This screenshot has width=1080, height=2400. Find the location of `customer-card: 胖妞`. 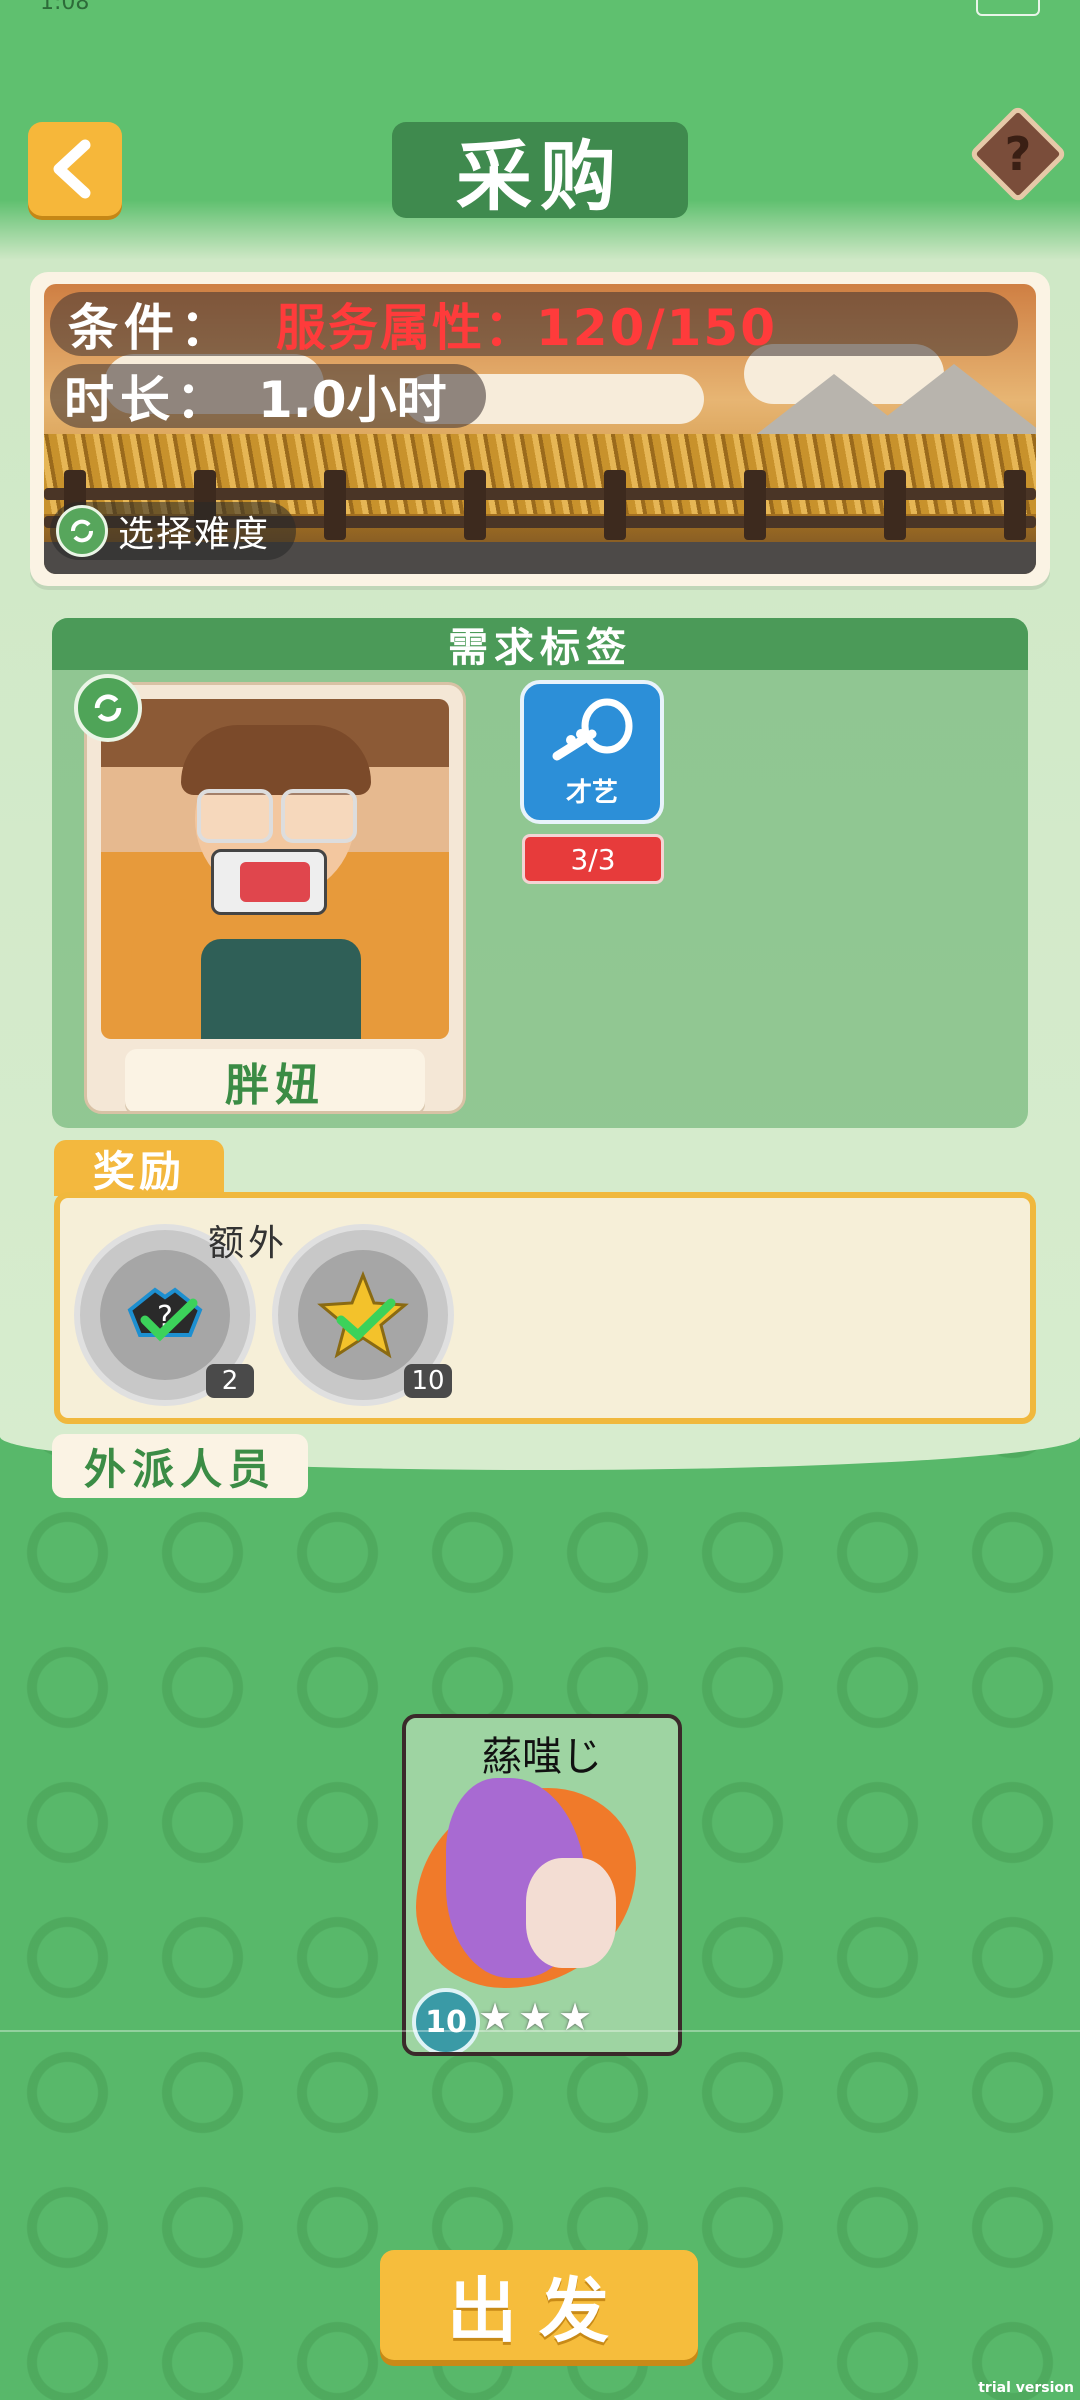

customer-card: 胖妞 is located at coordinates (275, 898).